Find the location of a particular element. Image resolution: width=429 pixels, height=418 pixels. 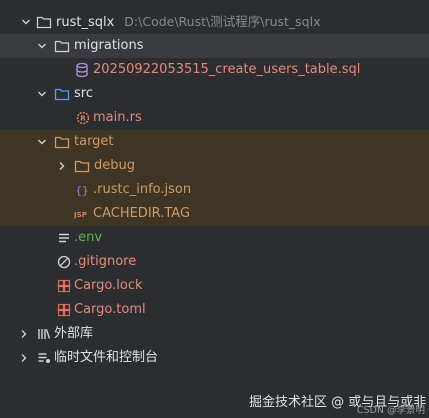

tree-row-external-libraries: 外部库 is located at coordinates (214, 334).